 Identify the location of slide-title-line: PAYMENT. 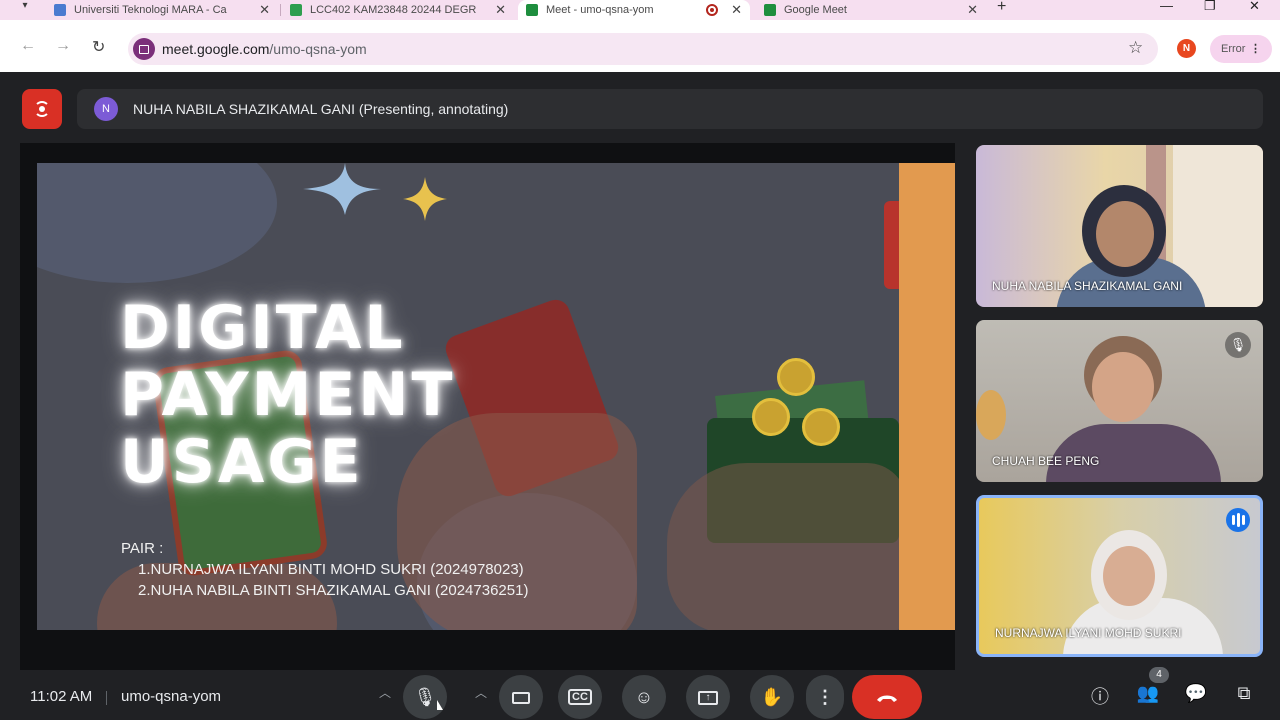
(288, 395).